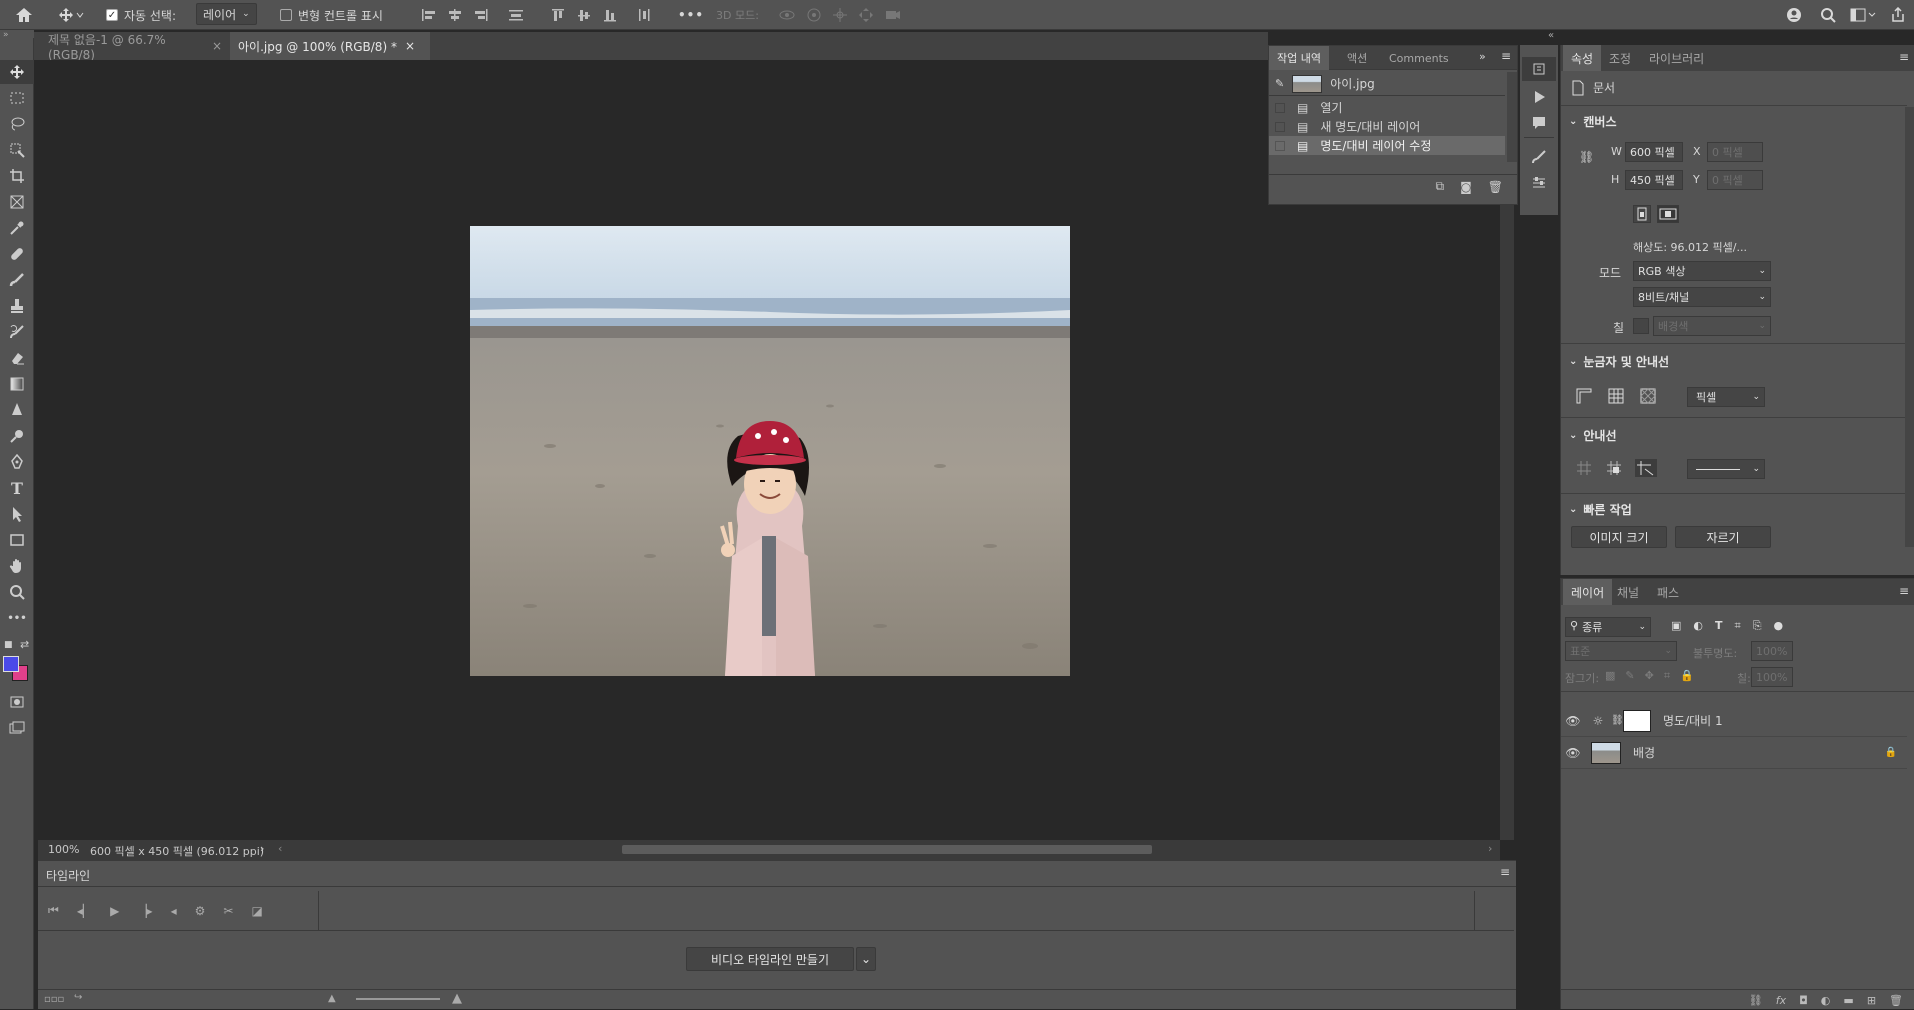  I want to click on go-to-first-frame-icon: ⏮, so click(53, 910).